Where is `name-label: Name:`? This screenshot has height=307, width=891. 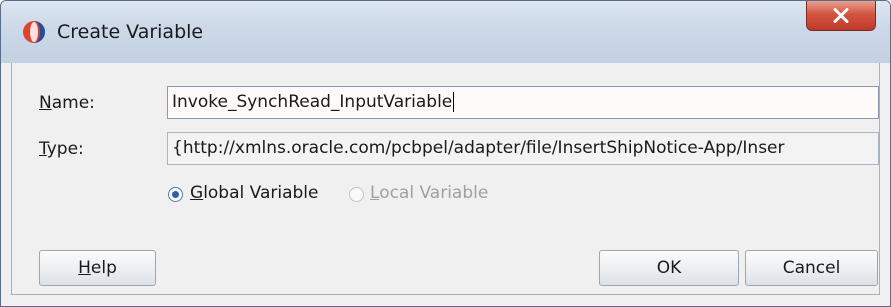 name-label: Name: is located at coordinates (67, 103).